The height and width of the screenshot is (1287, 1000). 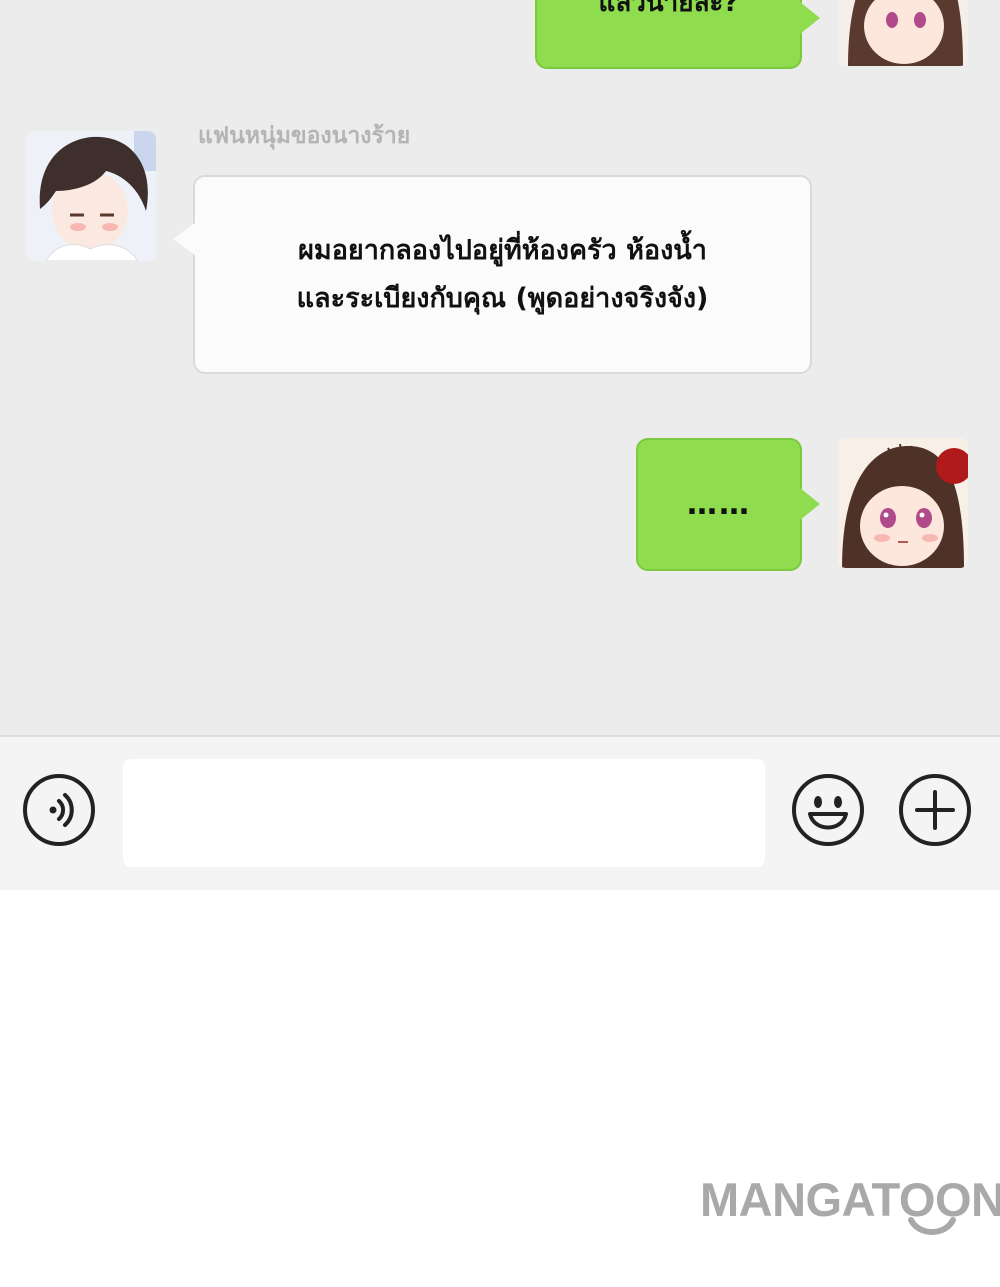 What do you see at coordinates (932, 1226) in the screenshot?
I see `smile-icon` at bounding box center [932, 1226].